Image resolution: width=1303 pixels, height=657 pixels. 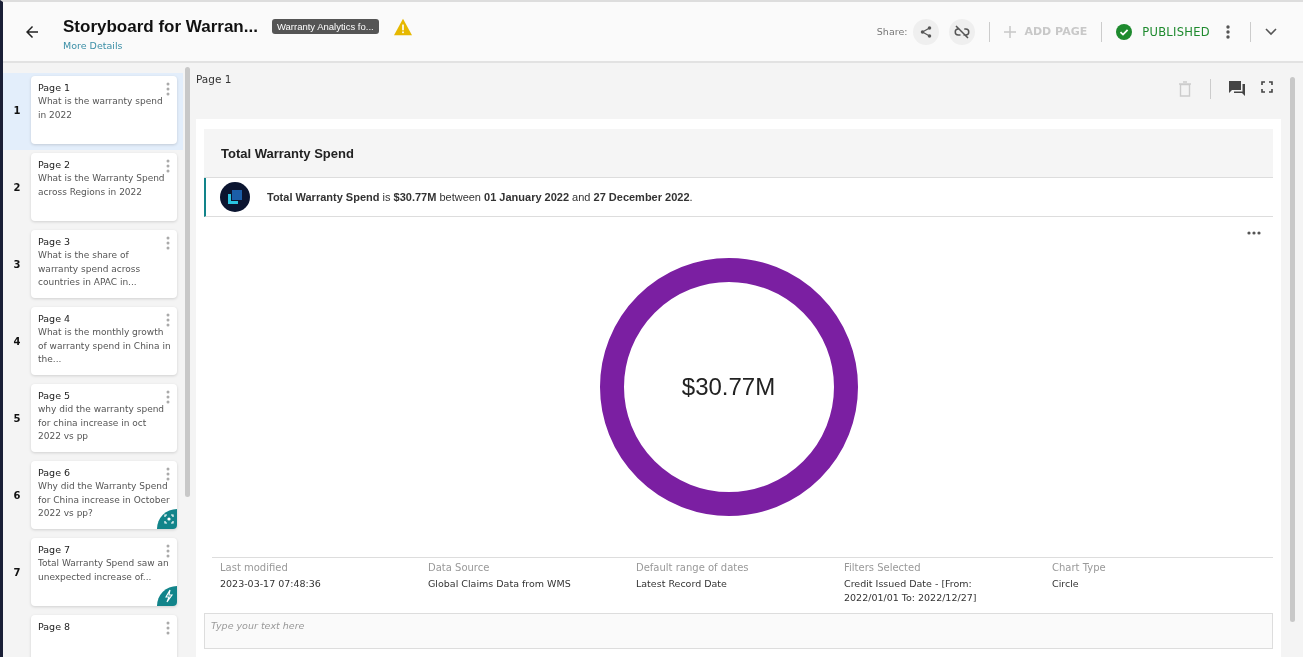 What do you see at coordinates (883, 567) in the screenshot?
I see `meta-label: Filters Selected` at bounding box center [883, 567].